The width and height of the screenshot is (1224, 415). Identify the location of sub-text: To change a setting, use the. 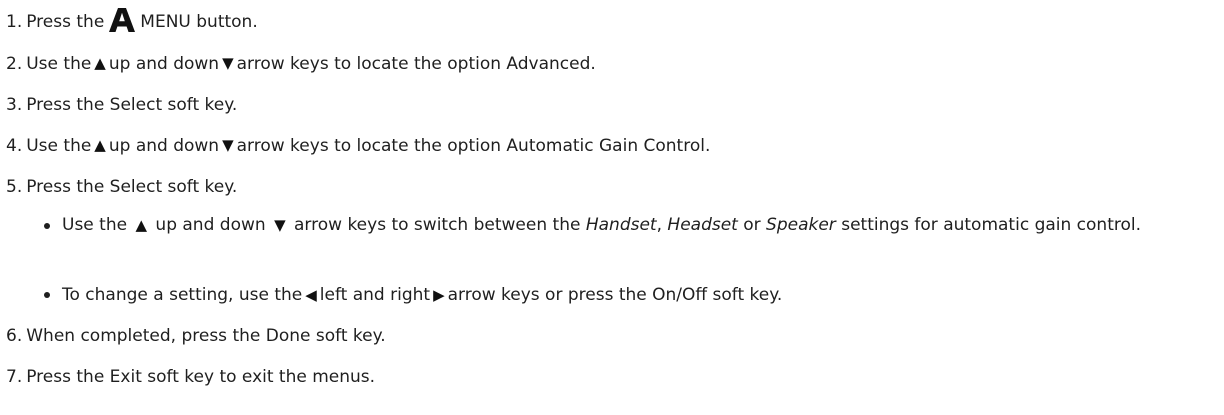
(182, 295).